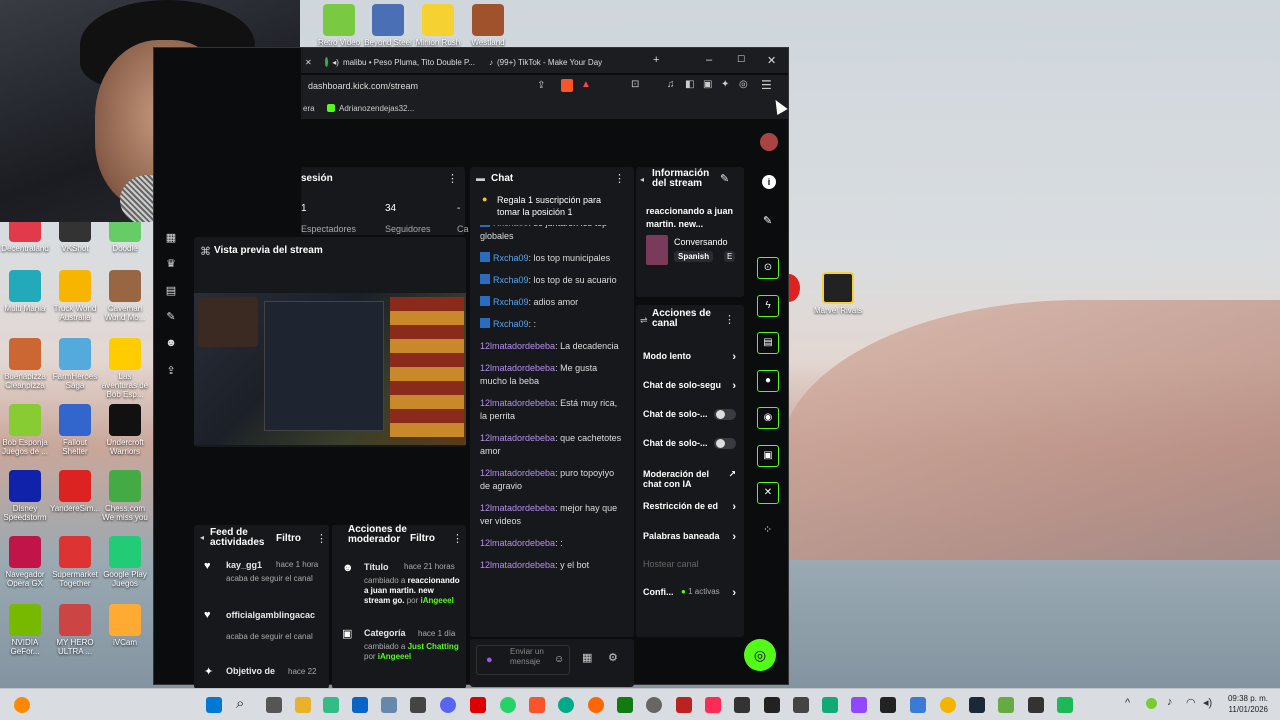 This screenshot has height=720, width=1280. What do you see at coordinates (214, 705) in the screenshot?
I see `start-icon` at bounding box center [214, 705].